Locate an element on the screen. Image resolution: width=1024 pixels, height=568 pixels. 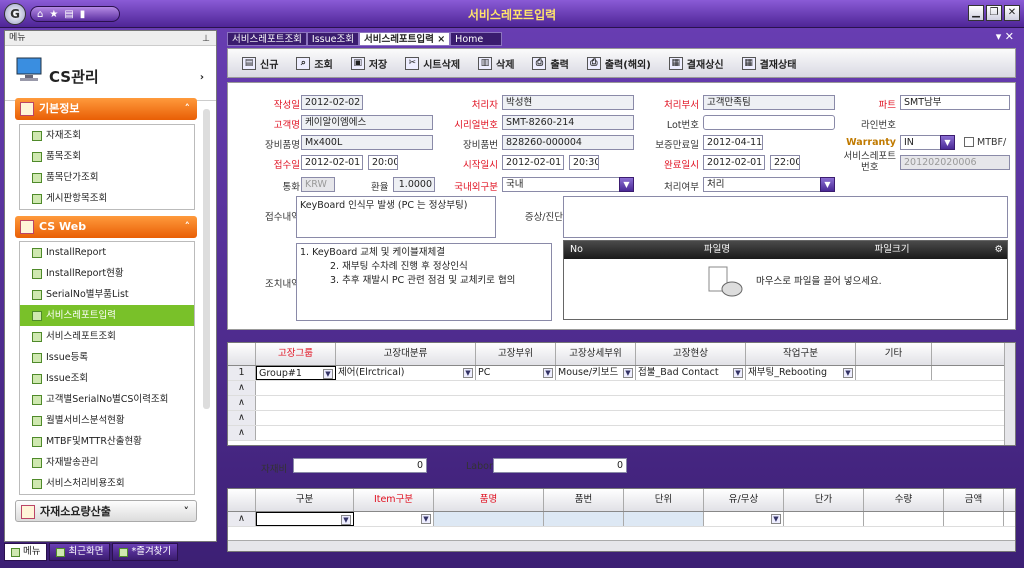
tab-favorites: *즐겨찾기 is located at coordinates (145, 552).